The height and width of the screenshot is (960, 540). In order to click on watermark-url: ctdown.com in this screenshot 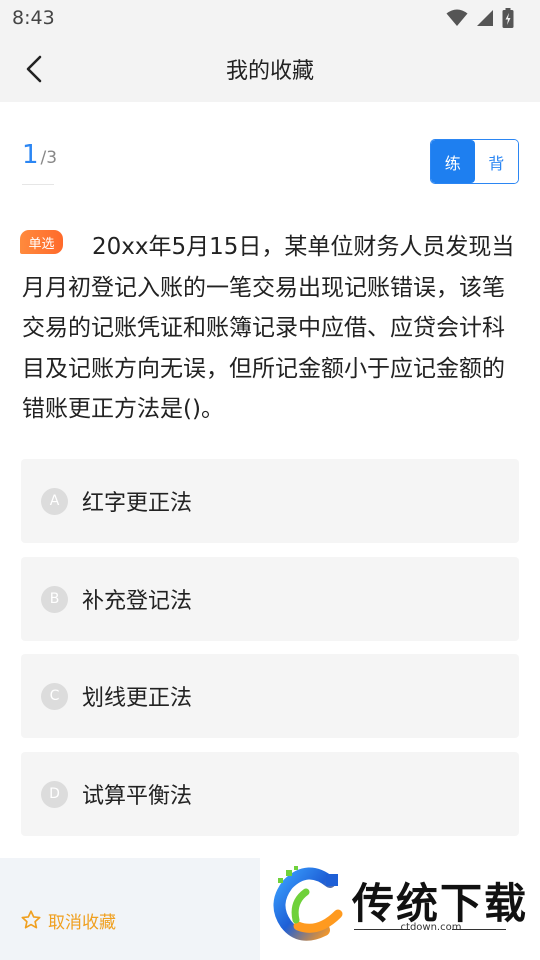, I will do `click(431, 927)`.